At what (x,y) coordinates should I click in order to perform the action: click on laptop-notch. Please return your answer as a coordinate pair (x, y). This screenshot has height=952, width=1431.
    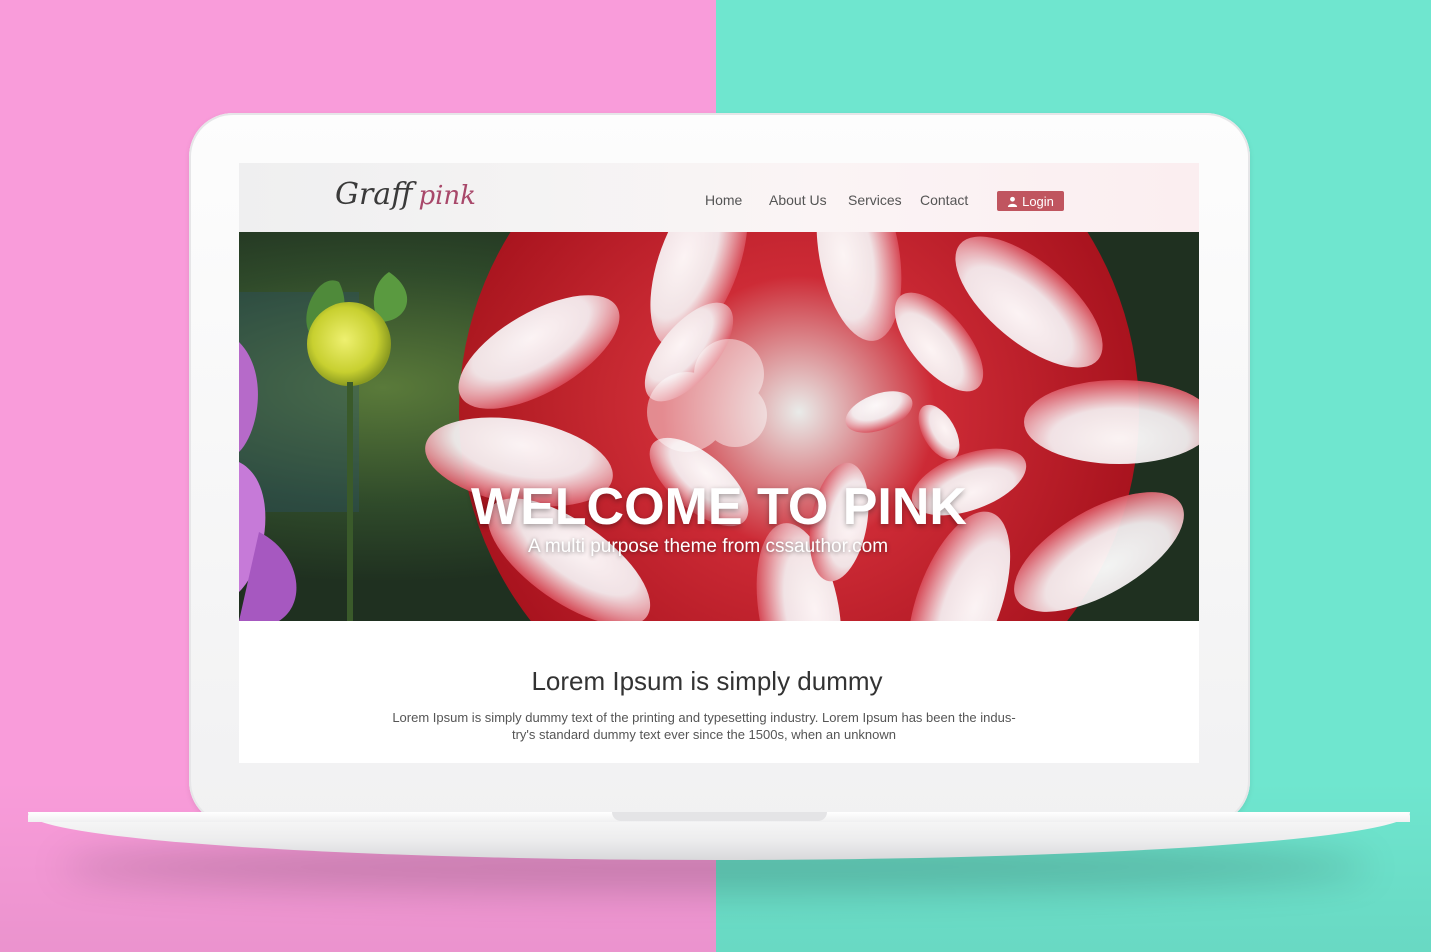
    Looking at the image, I should click on (719, 816).